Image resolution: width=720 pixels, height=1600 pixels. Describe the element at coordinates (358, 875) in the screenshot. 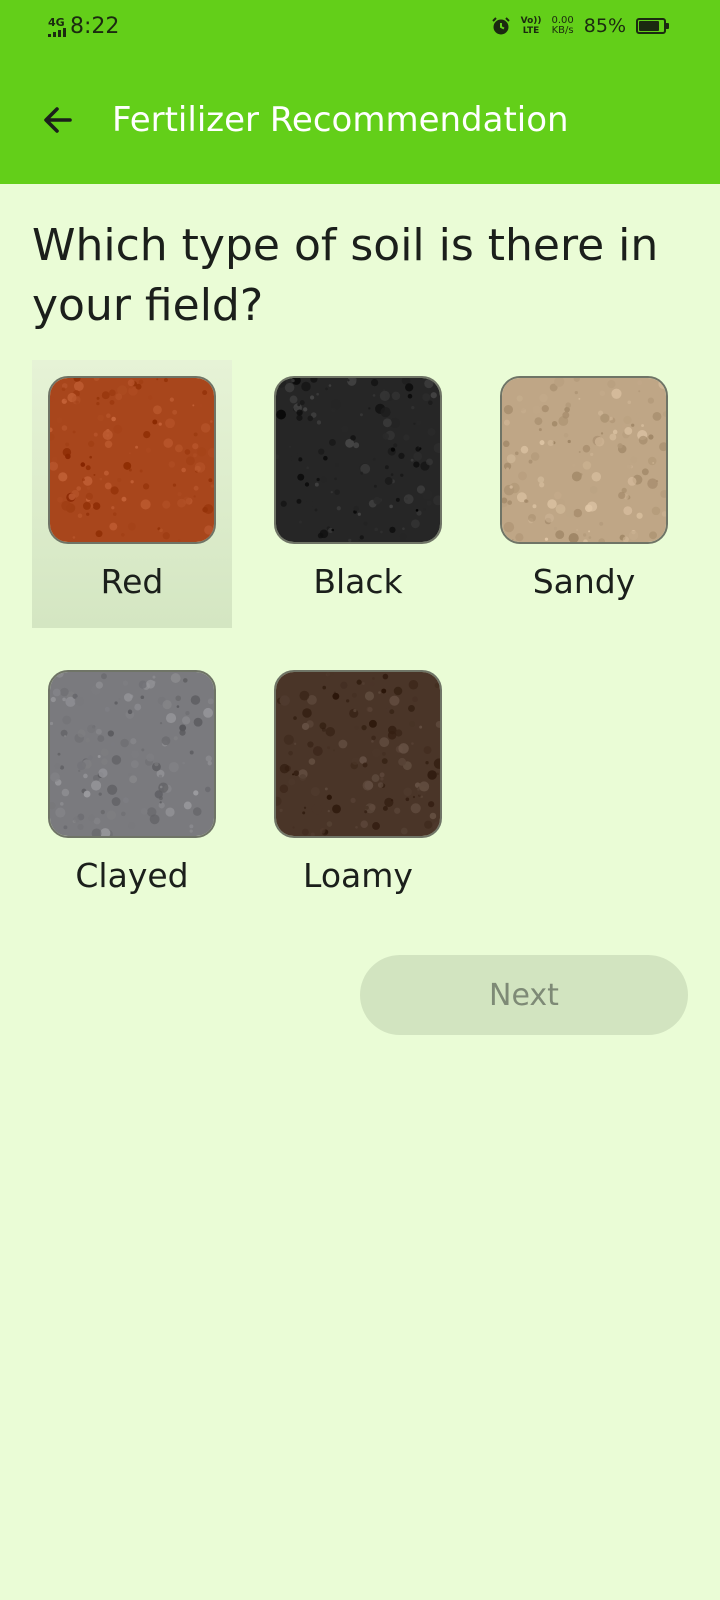

I see `soil-label: Loamy` at that location.